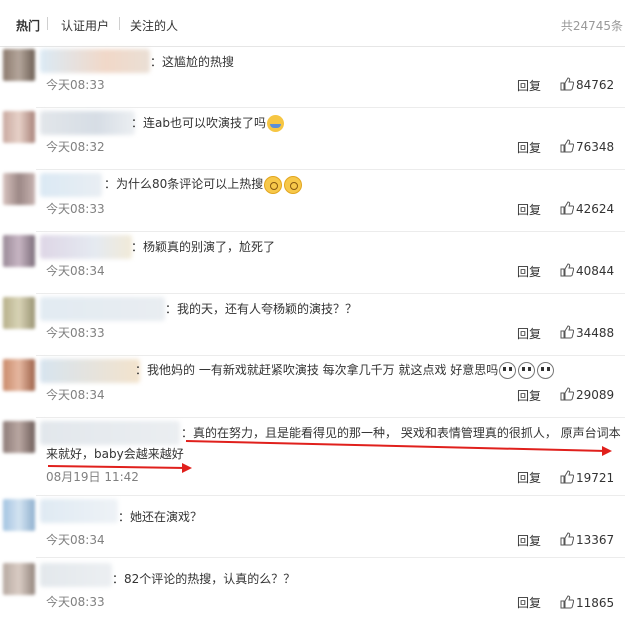  Describe the element at coordinates (160, 517) in the screenshot. I see `comment-text: ：她还在演戏？` at that location.